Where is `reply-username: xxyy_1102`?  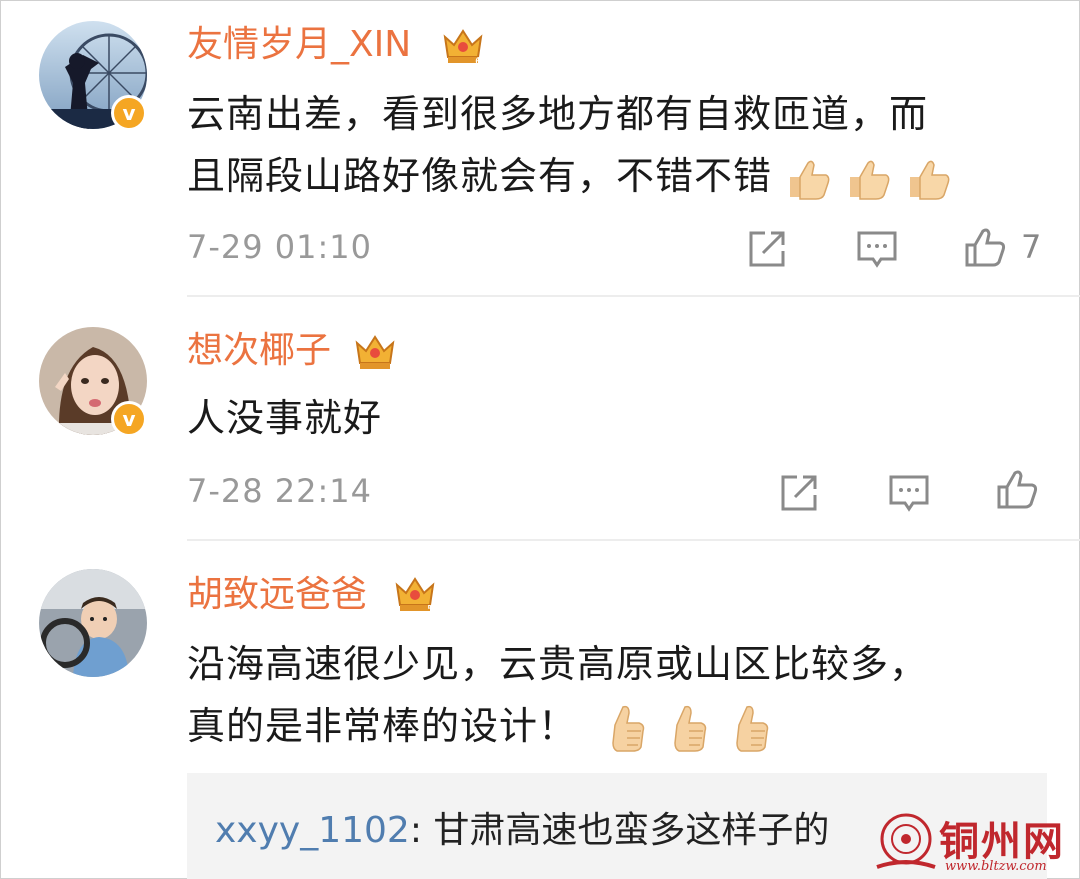 reply-username: xxyy_1102 is located at coordinates (312, 830).